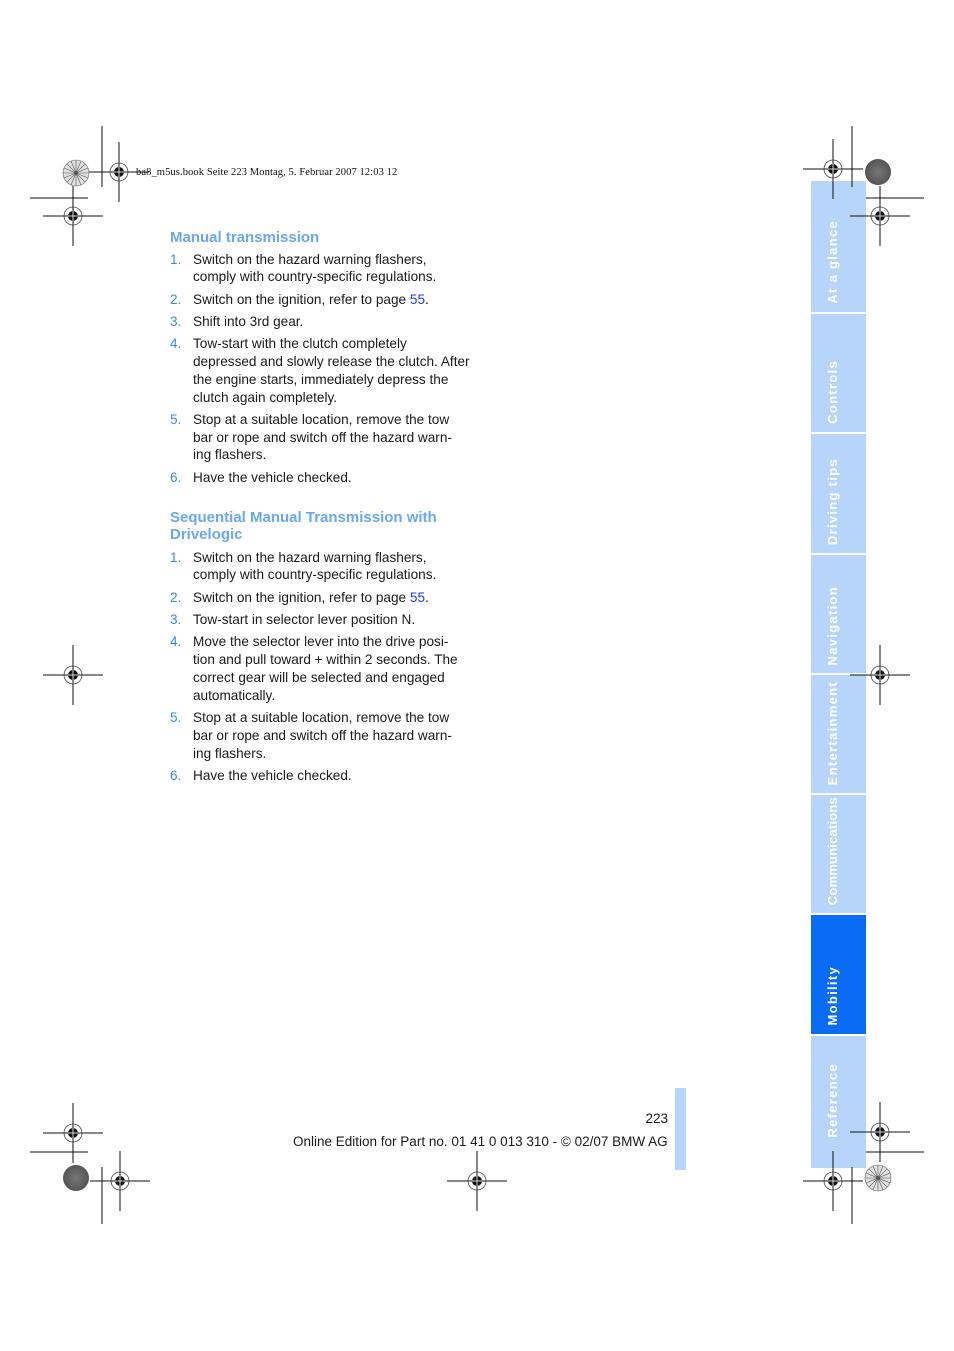 The width and height of the screenshot is (954, 1351). Describe the element at coordinates (656, 1118) in the screenshot. I see `page-number: 223` at that location.